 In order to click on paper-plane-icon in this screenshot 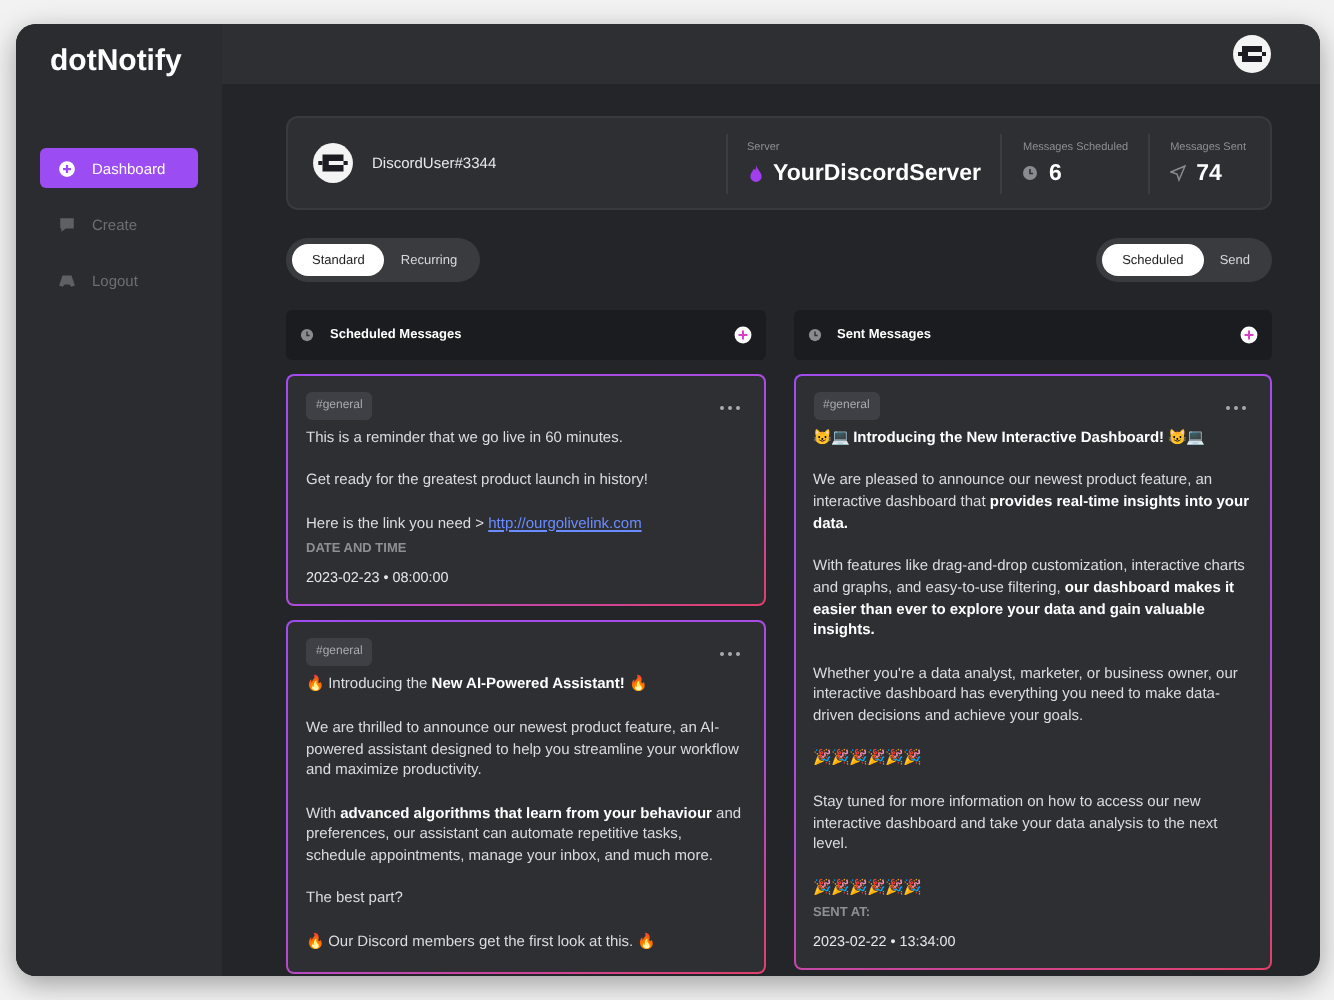, I will do `click(1178, 173)`.